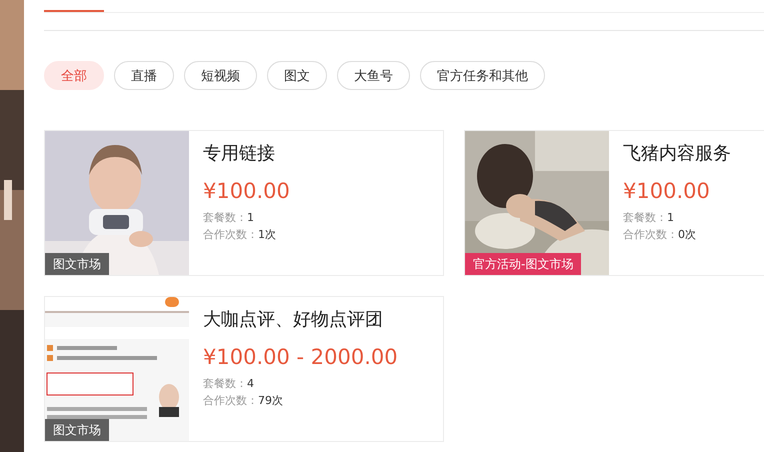 The height and width of the screenshot is (452, 764). I want to click on package-count: 4, so click(250, 384).